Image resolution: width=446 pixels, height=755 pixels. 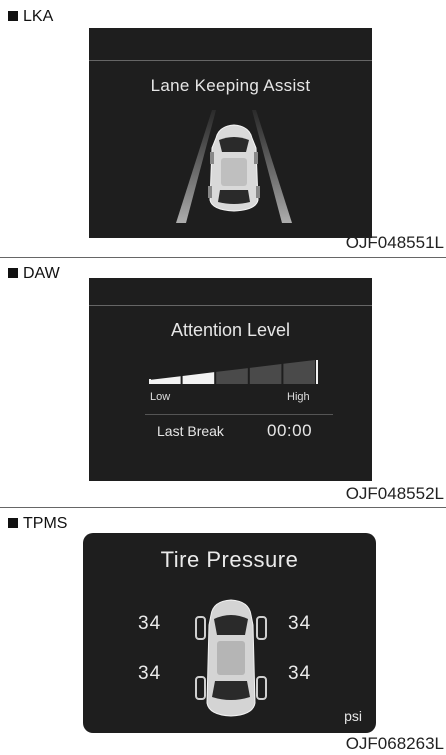 I want to click on last-break-time: 00:00, so click(x=290, y=430).